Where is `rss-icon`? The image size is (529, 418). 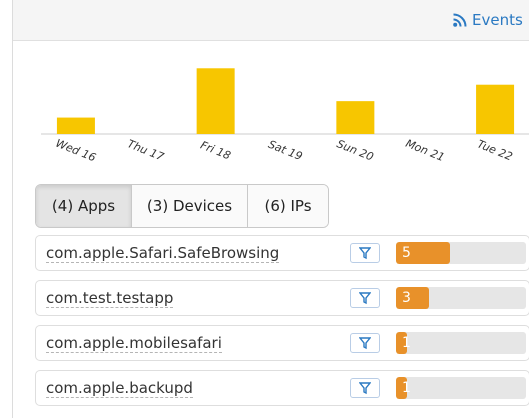
rss-icon is located at coordinates (460, 20).